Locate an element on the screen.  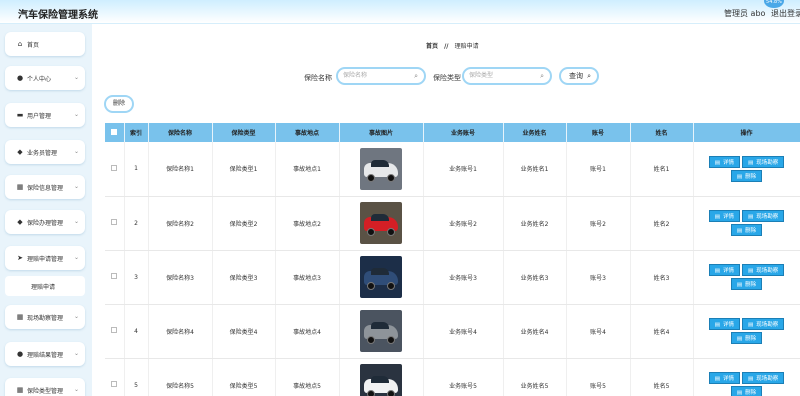
cell-index: 5 is located at coordinates (136, 377).